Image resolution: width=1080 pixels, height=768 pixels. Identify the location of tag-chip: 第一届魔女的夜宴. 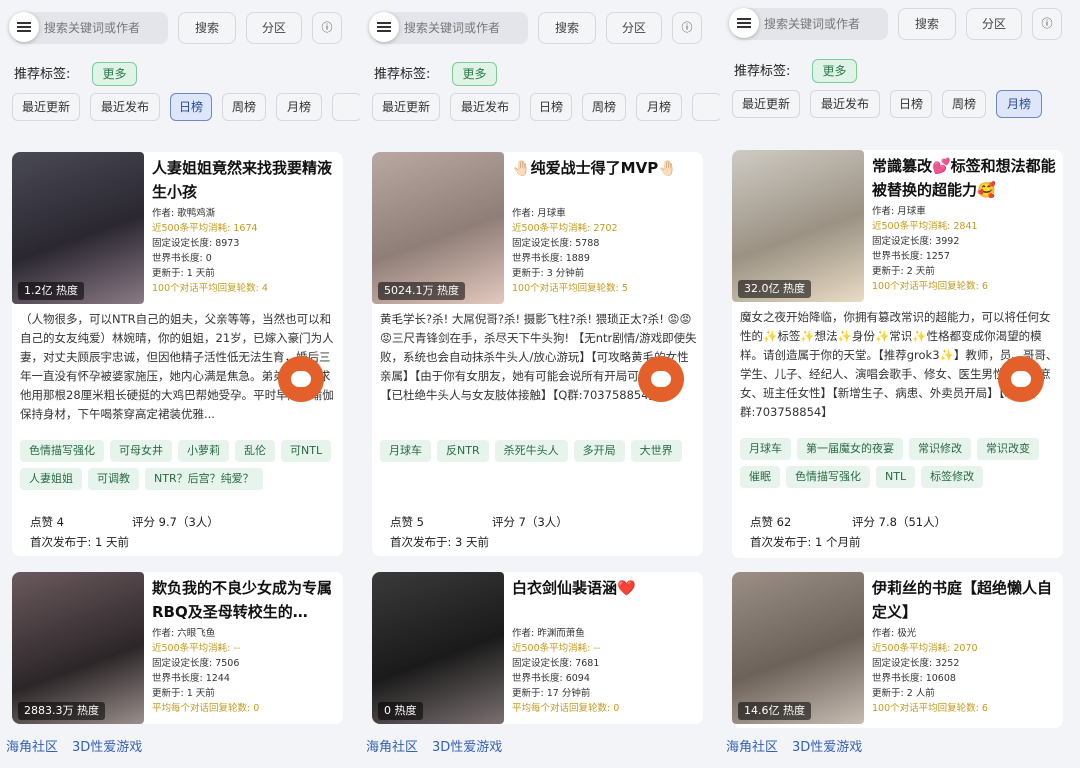
(850, 449).